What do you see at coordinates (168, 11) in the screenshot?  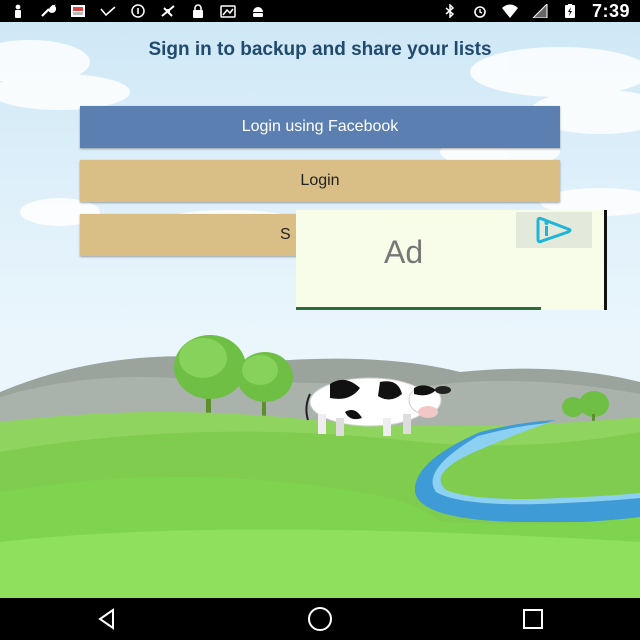 I see `satellite-icon` at bounding box center [168, 11].